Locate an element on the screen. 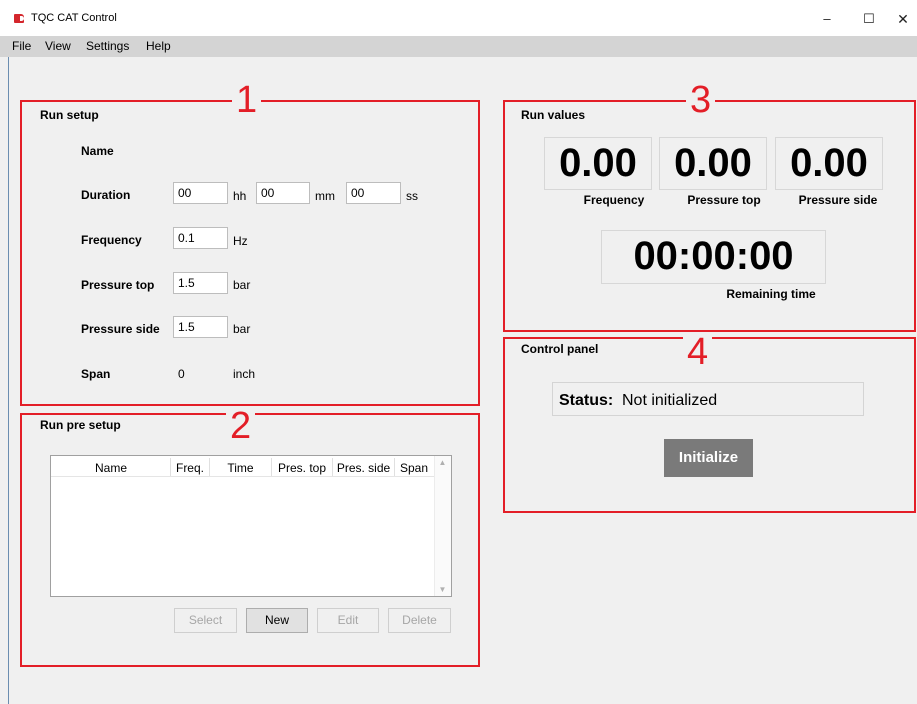  window-left-edge is located at coordinates (8, 380).